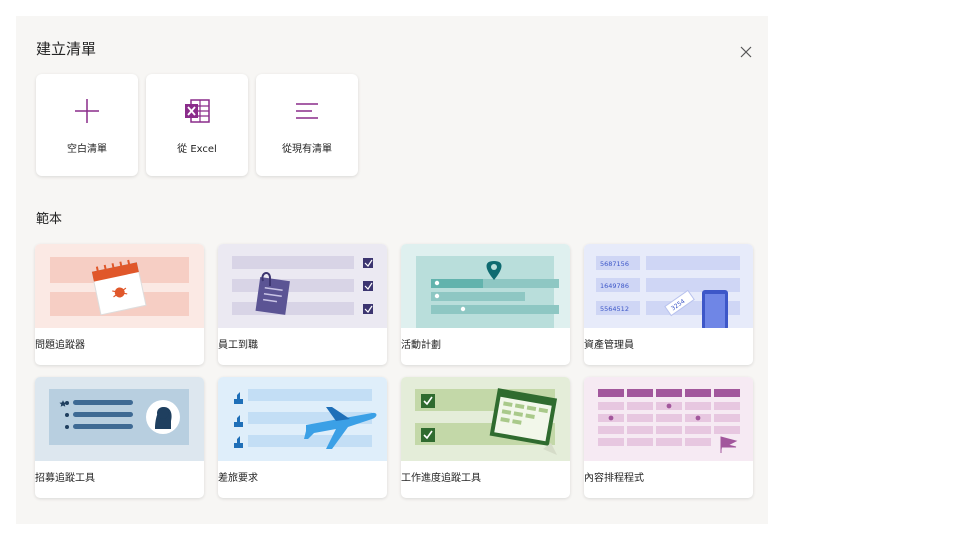 The height and width of the screenshot is (540, 960). I want to click on from-existing-list-label: 從現有清單, so click(307, 149).